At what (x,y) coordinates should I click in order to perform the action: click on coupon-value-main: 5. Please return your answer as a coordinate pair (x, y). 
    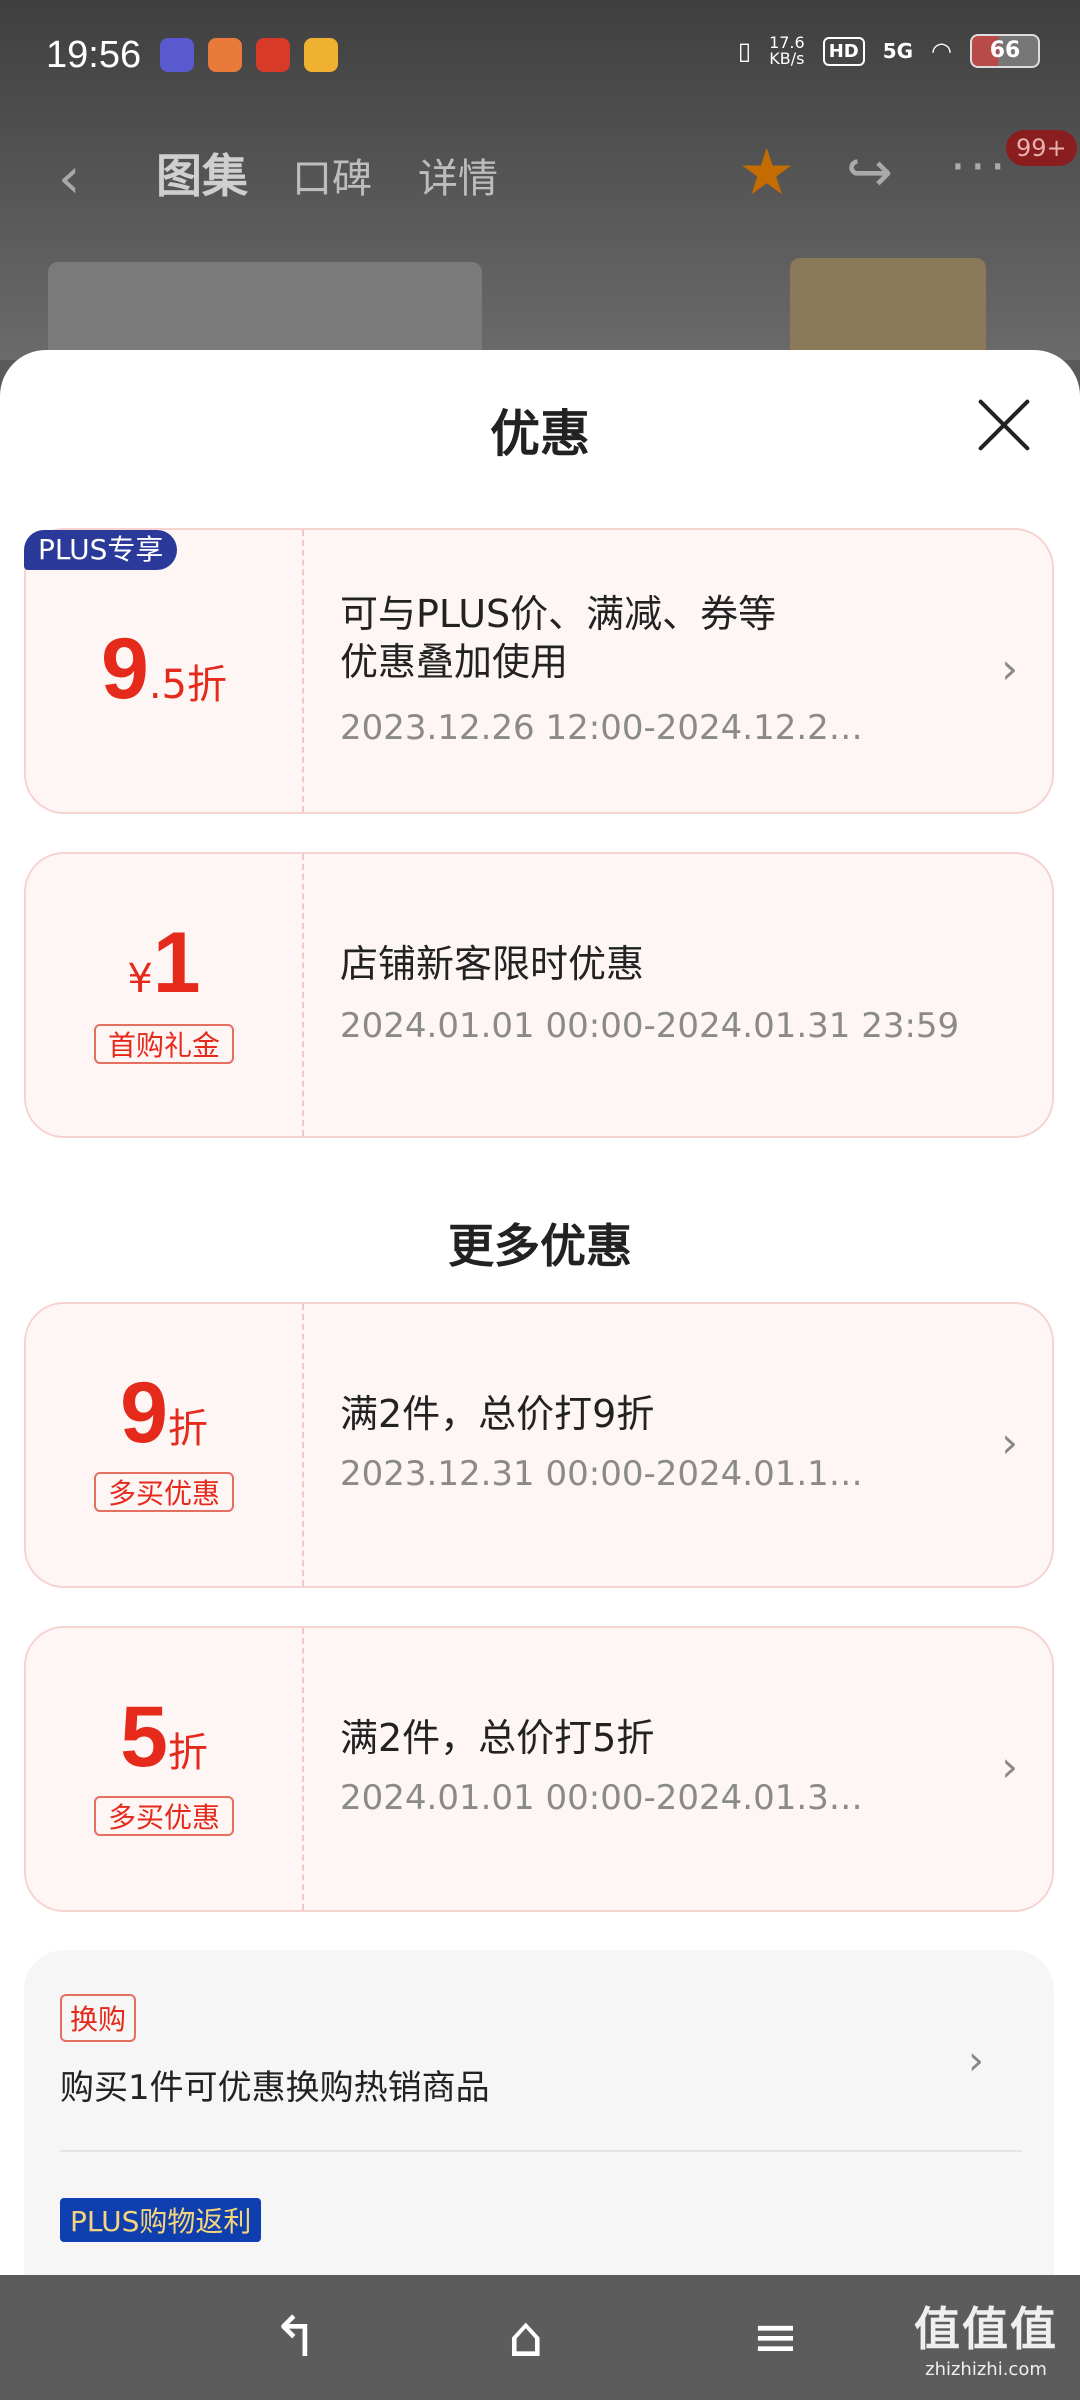
    Looking at the image, I should click on (144, 1737).